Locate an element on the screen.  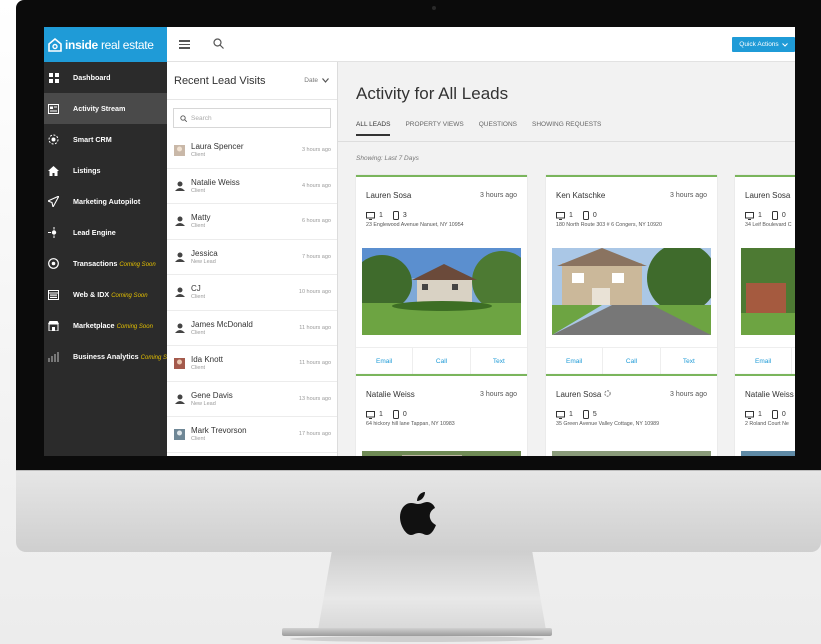
sidebar-item-activity-stream: Activity Stream is located at coordinates (105, 108).